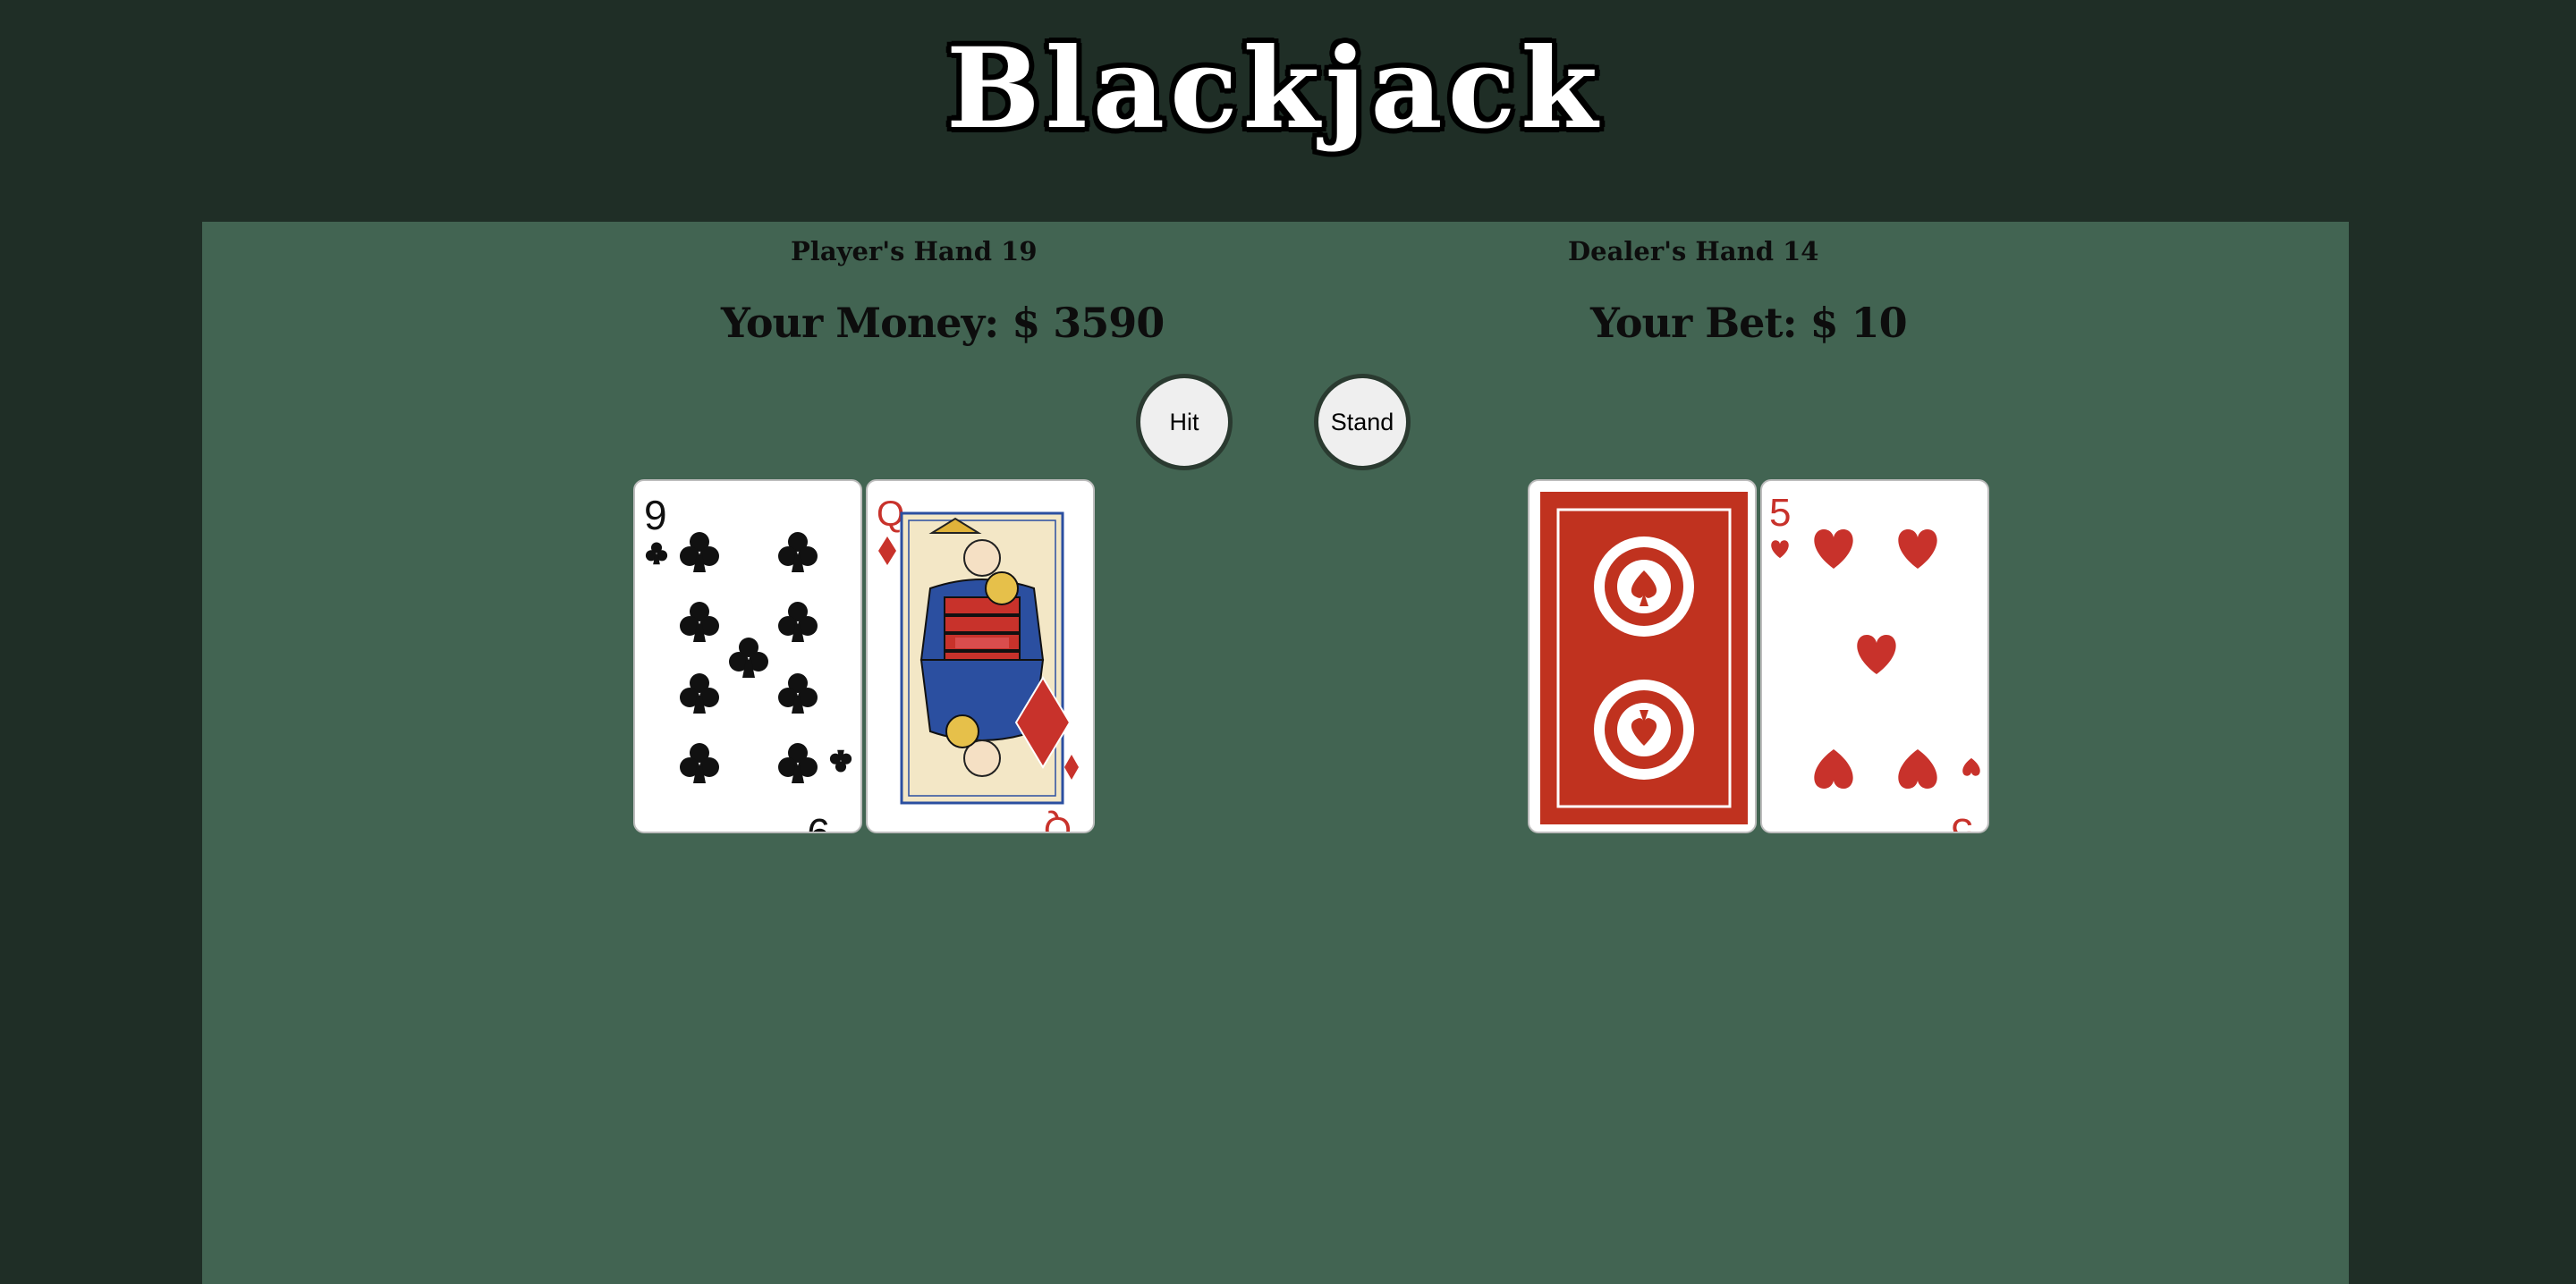  I want to click on player-hand-label: Player's Hand 19, so click(914, 251).